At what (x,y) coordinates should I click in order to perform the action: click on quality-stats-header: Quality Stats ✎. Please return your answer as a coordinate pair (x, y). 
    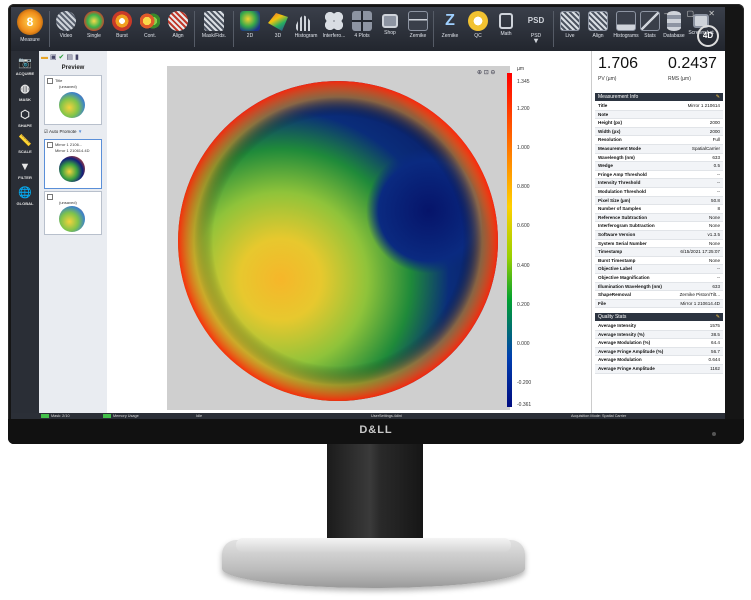
    Looking at the image, I should click on (659, 317).